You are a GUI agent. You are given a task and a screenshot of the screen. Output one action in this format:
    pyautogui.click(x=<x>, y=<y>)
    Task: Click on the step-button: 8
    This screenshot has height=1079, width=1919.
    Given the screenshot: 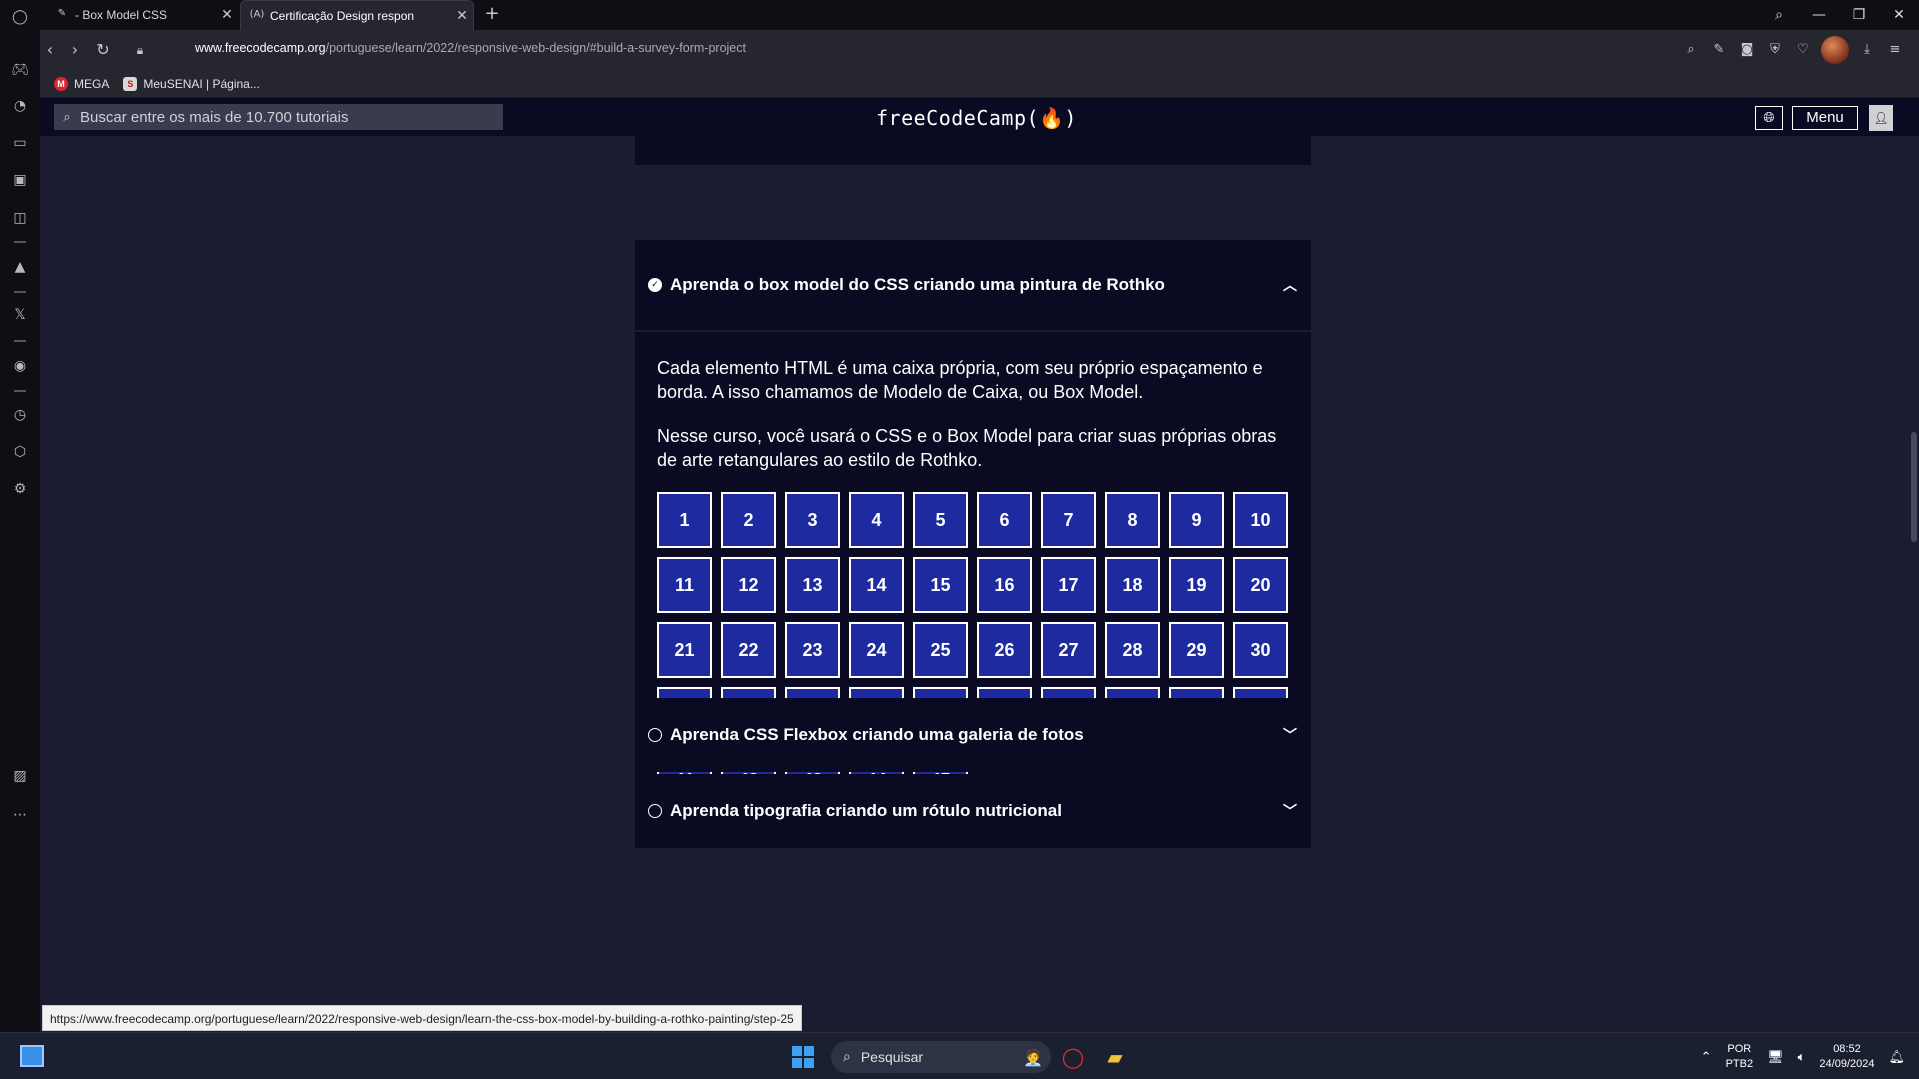 What is the action you would take?
    pyautogui.click(x=1132, y=520)
    